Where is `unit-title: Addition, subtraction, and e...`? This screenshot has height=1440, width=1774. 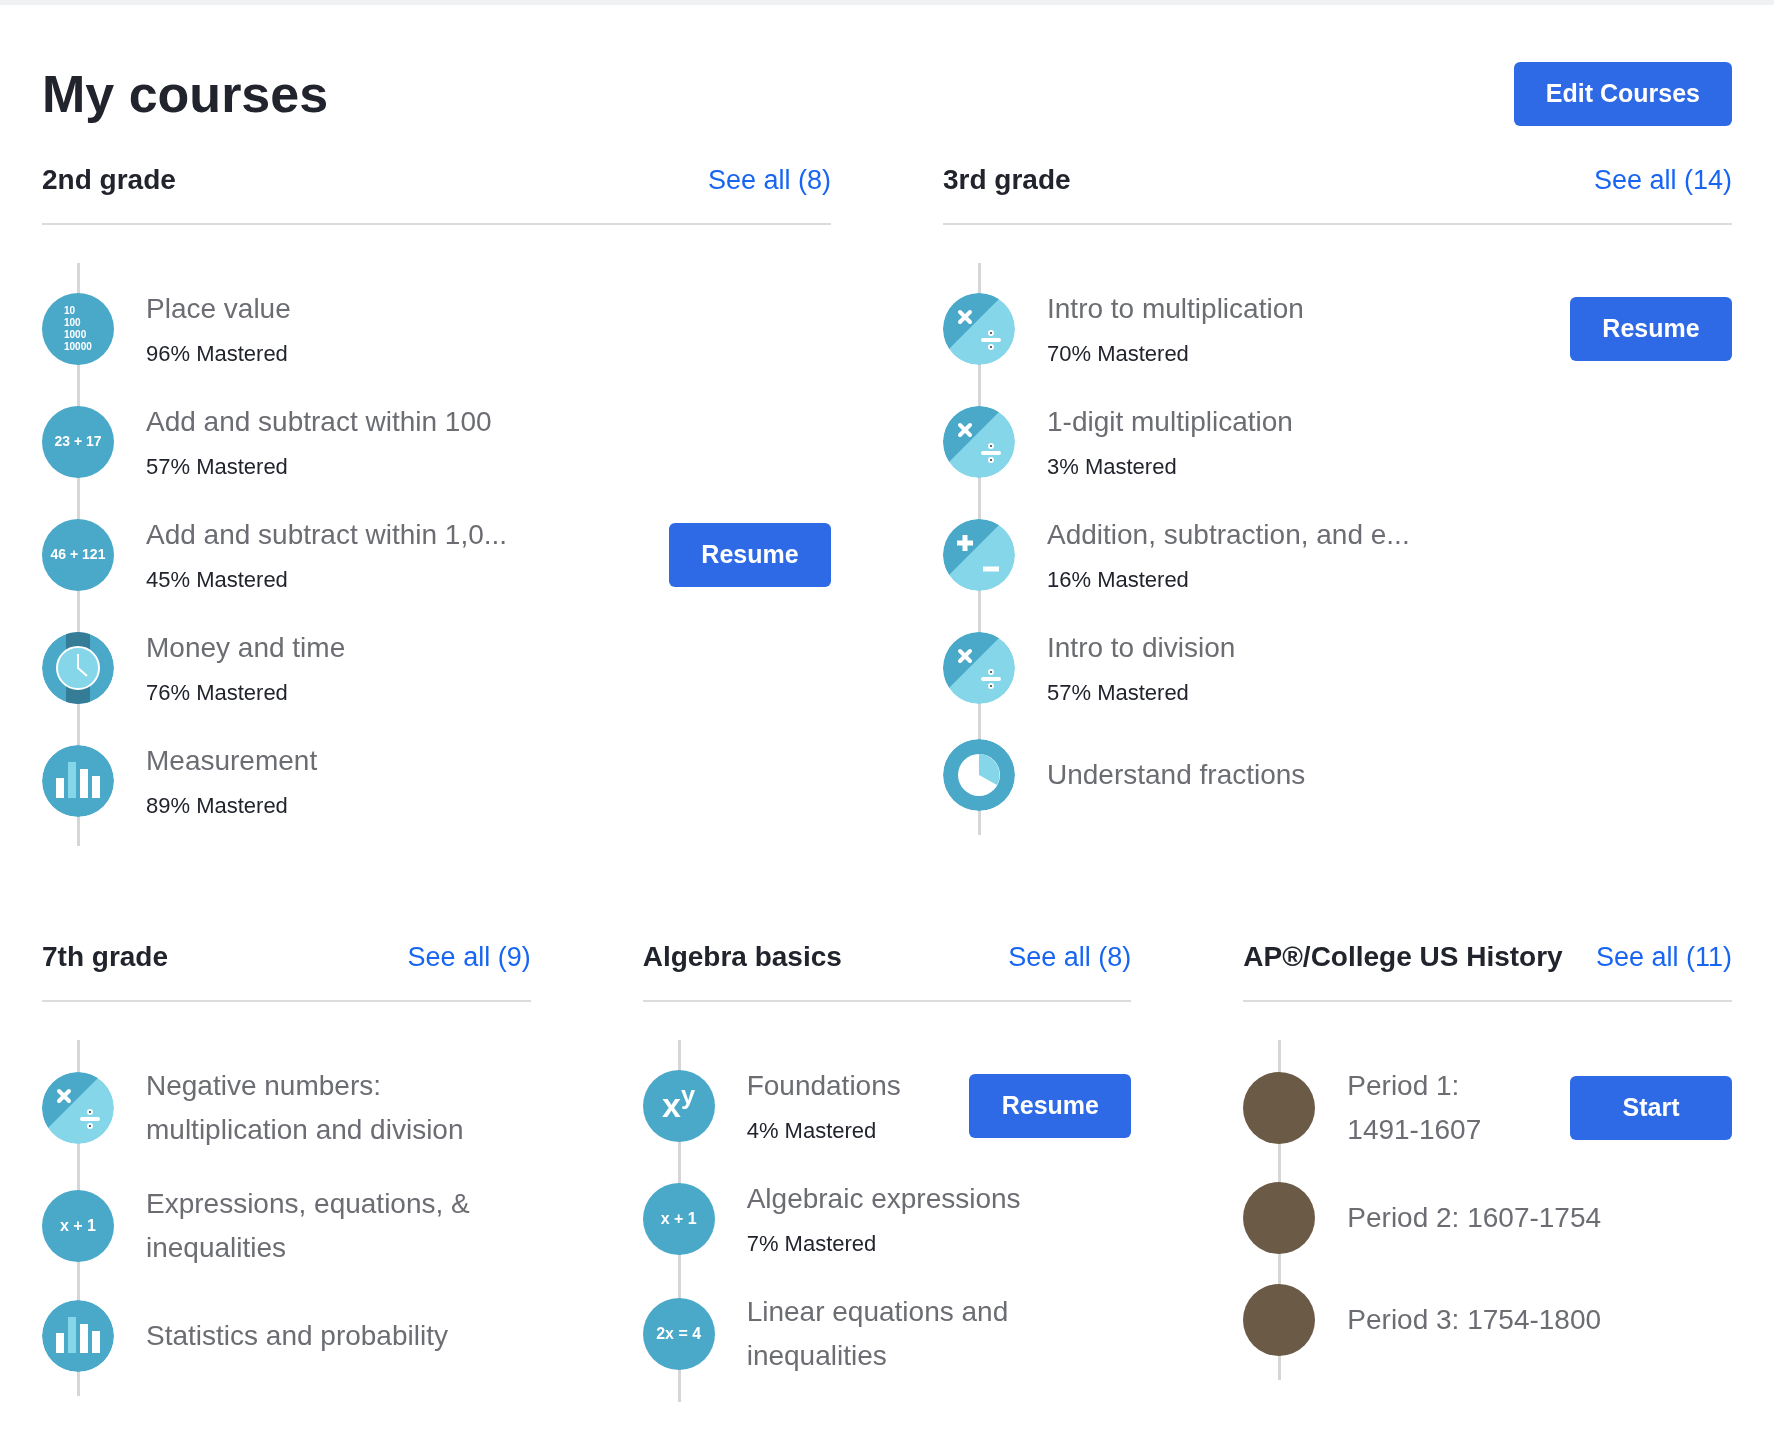 unit-title: Addition, subtraction, and e... is located at coordinates (1389, 535).